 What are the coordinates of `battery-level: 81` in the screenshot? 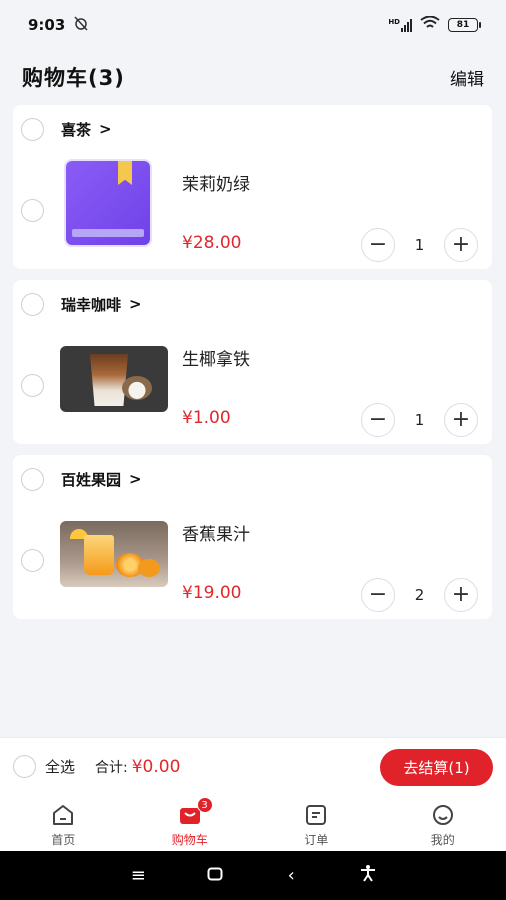 It's located at (463, 25).